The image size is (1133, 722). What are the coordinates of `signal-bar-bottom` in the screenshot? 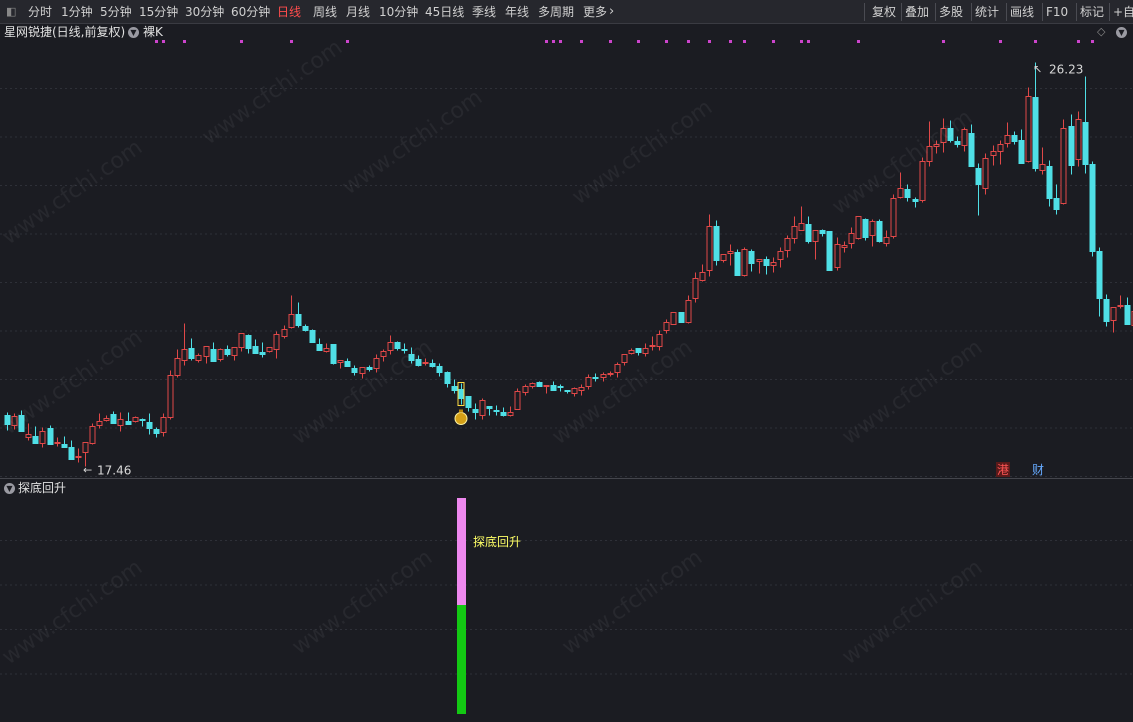 It's located at (461, 659).